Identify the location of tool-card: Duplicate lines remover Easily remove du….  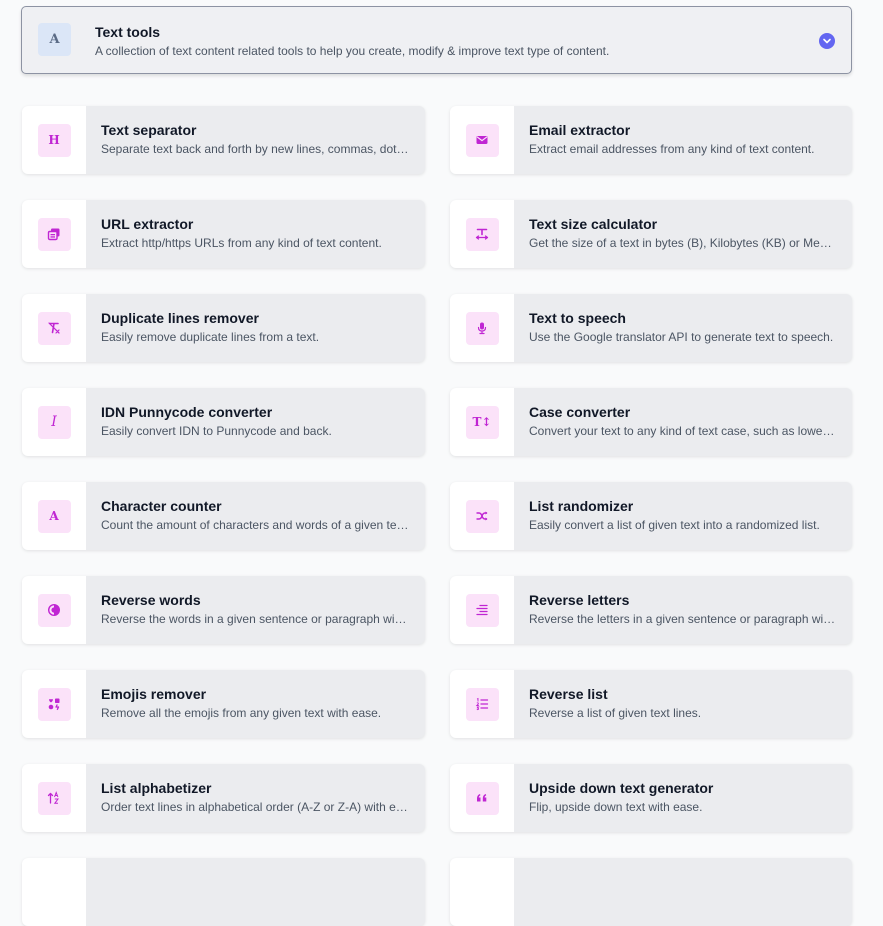
(223, 328).